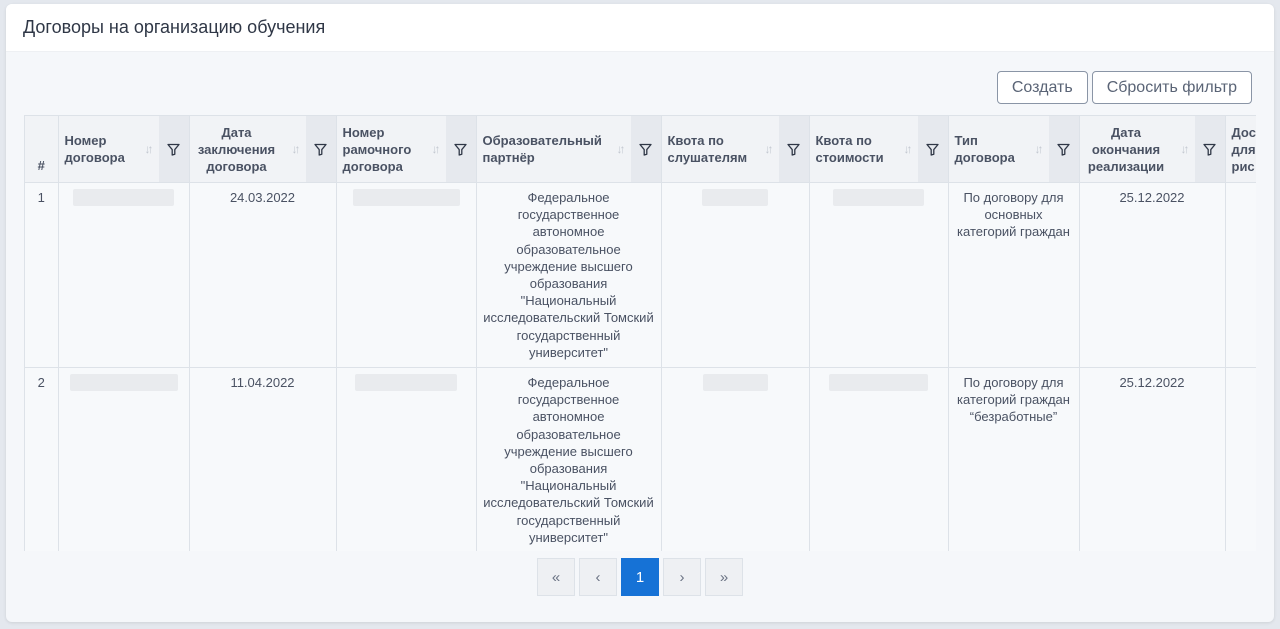 This screenshot has height=629, width=1280. Describe the element at coordinates (849, 149) in the screenshot. I see `column-label: Квота по стоимости` at that location.